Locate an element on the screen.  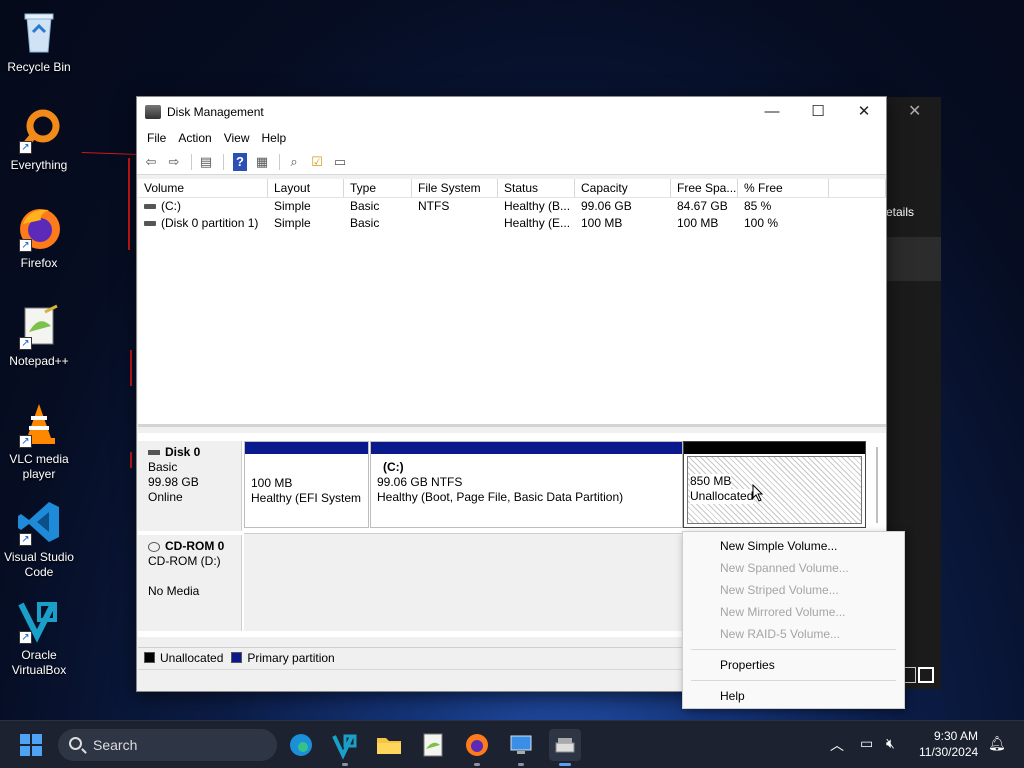
taskbar-edge-icon is located at coordinates (301, 745).